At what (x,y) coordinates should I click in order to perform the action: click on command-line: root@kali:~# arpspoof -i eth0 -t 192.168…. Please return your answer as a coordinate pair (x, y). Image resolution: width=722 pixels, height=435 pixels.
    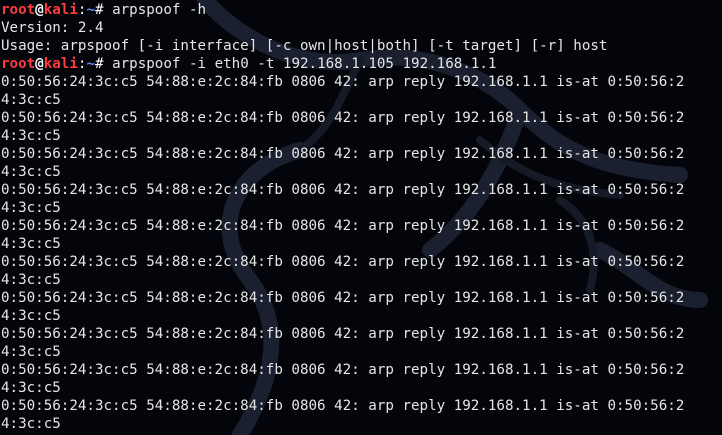
    Looking at the image, I should click on (361, 64).